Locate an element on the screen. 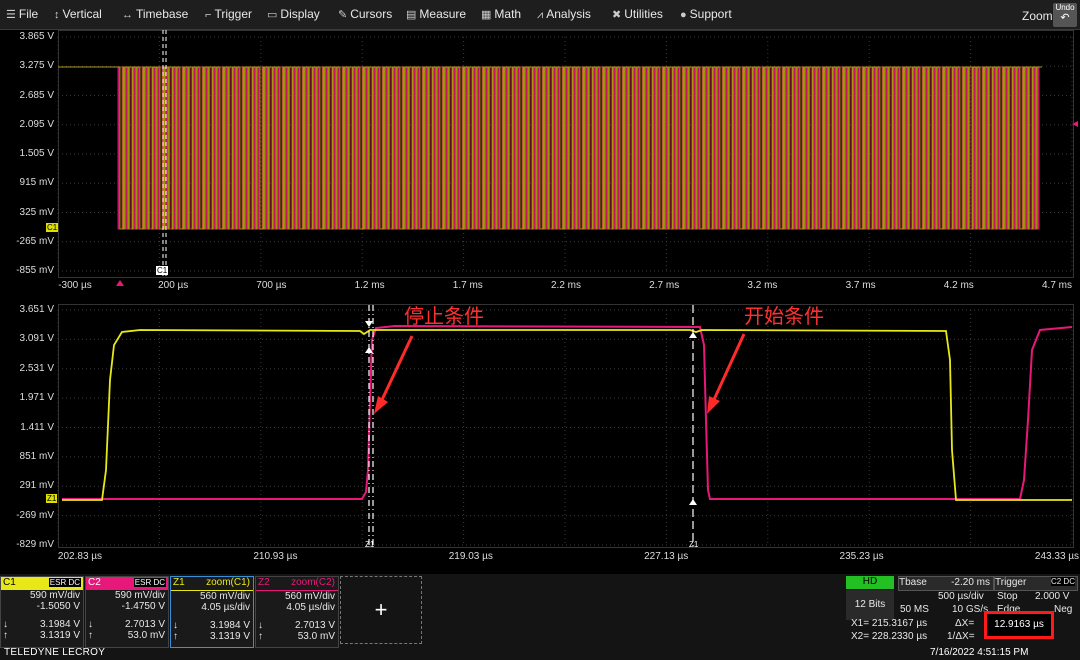  trigger-level: 2.000 V is located at coordinates (1052, 596).